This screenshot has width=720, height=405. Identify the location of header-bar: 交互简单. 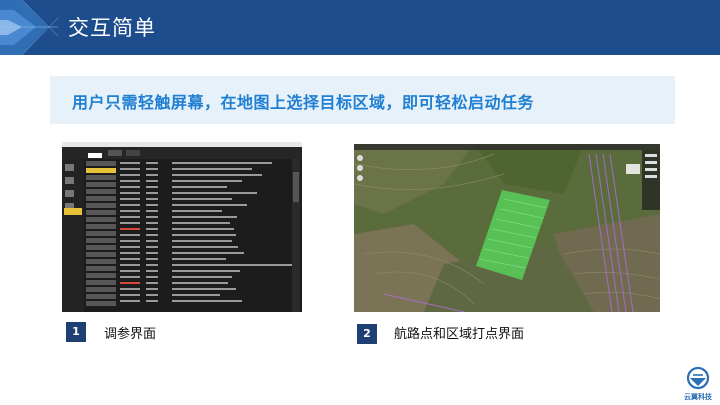
(360, 27).